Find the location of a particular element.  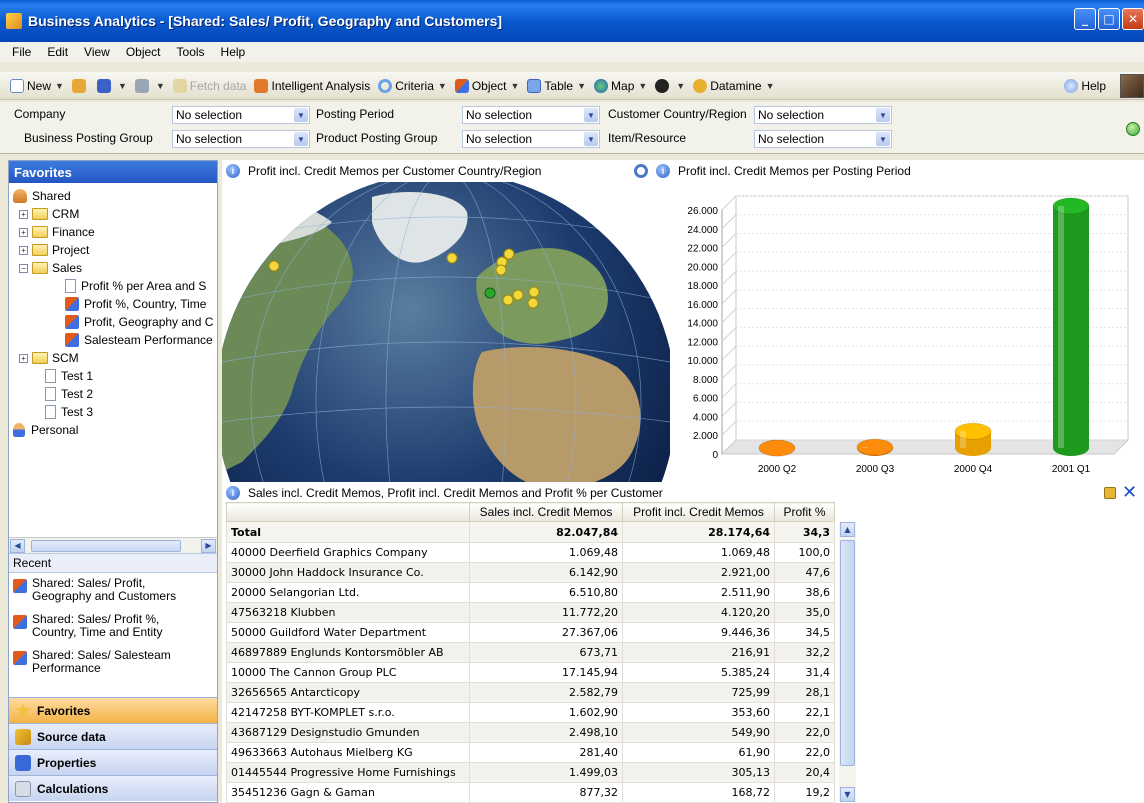

tree-item-scm: + SCM is located at coordinates (113, 358).